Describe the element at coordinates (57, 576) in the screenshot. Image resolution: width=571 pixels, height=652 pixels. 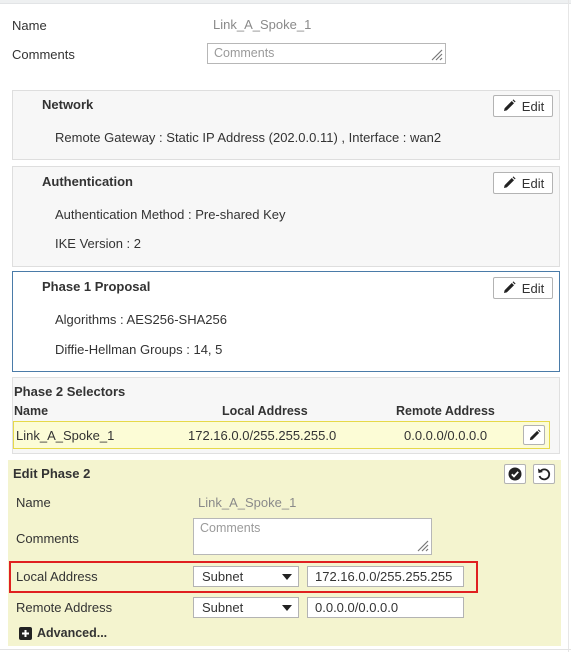
I see `local-address-label: Local Address` at that location.